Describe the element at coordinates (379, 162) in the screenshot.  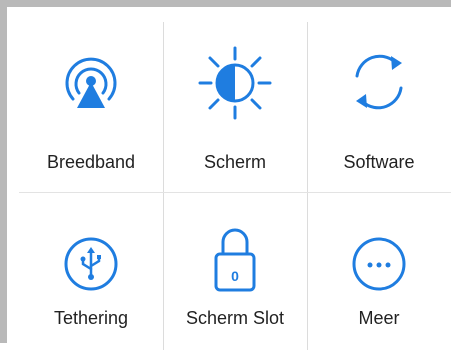
I see `tile-label: Software` at that location.